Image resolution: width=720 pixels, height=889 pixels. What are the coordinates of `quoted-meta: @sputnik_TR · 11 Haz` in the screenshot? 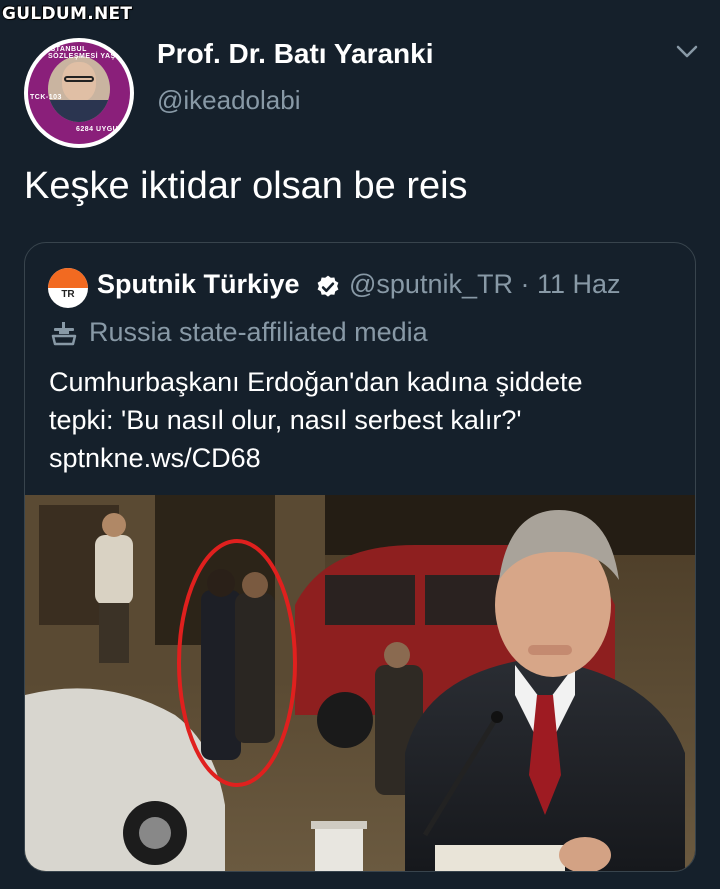 It's located at (485, 284).